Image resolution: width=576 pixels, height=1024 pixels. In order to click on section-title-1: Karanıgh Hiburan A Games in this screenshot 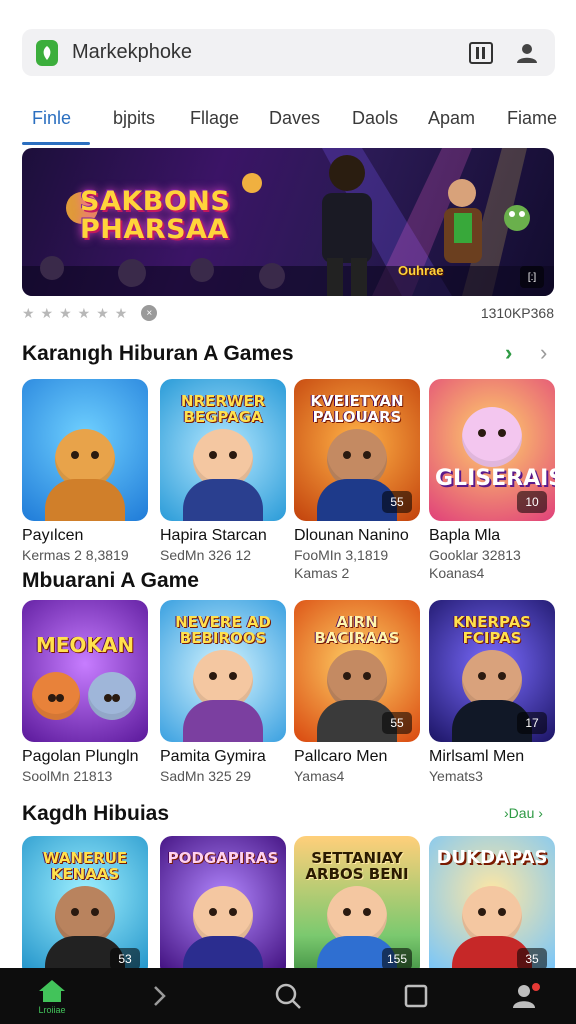, I will do `click(158, 353)`.